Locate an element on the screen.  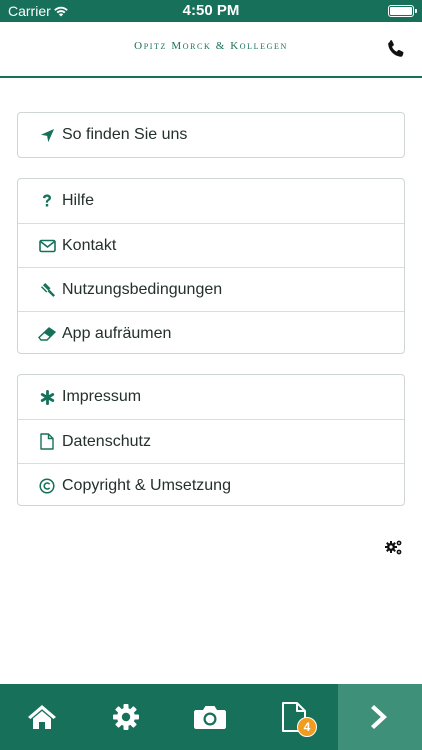
tab-bar: 4 is located at coordinates (211, 717).